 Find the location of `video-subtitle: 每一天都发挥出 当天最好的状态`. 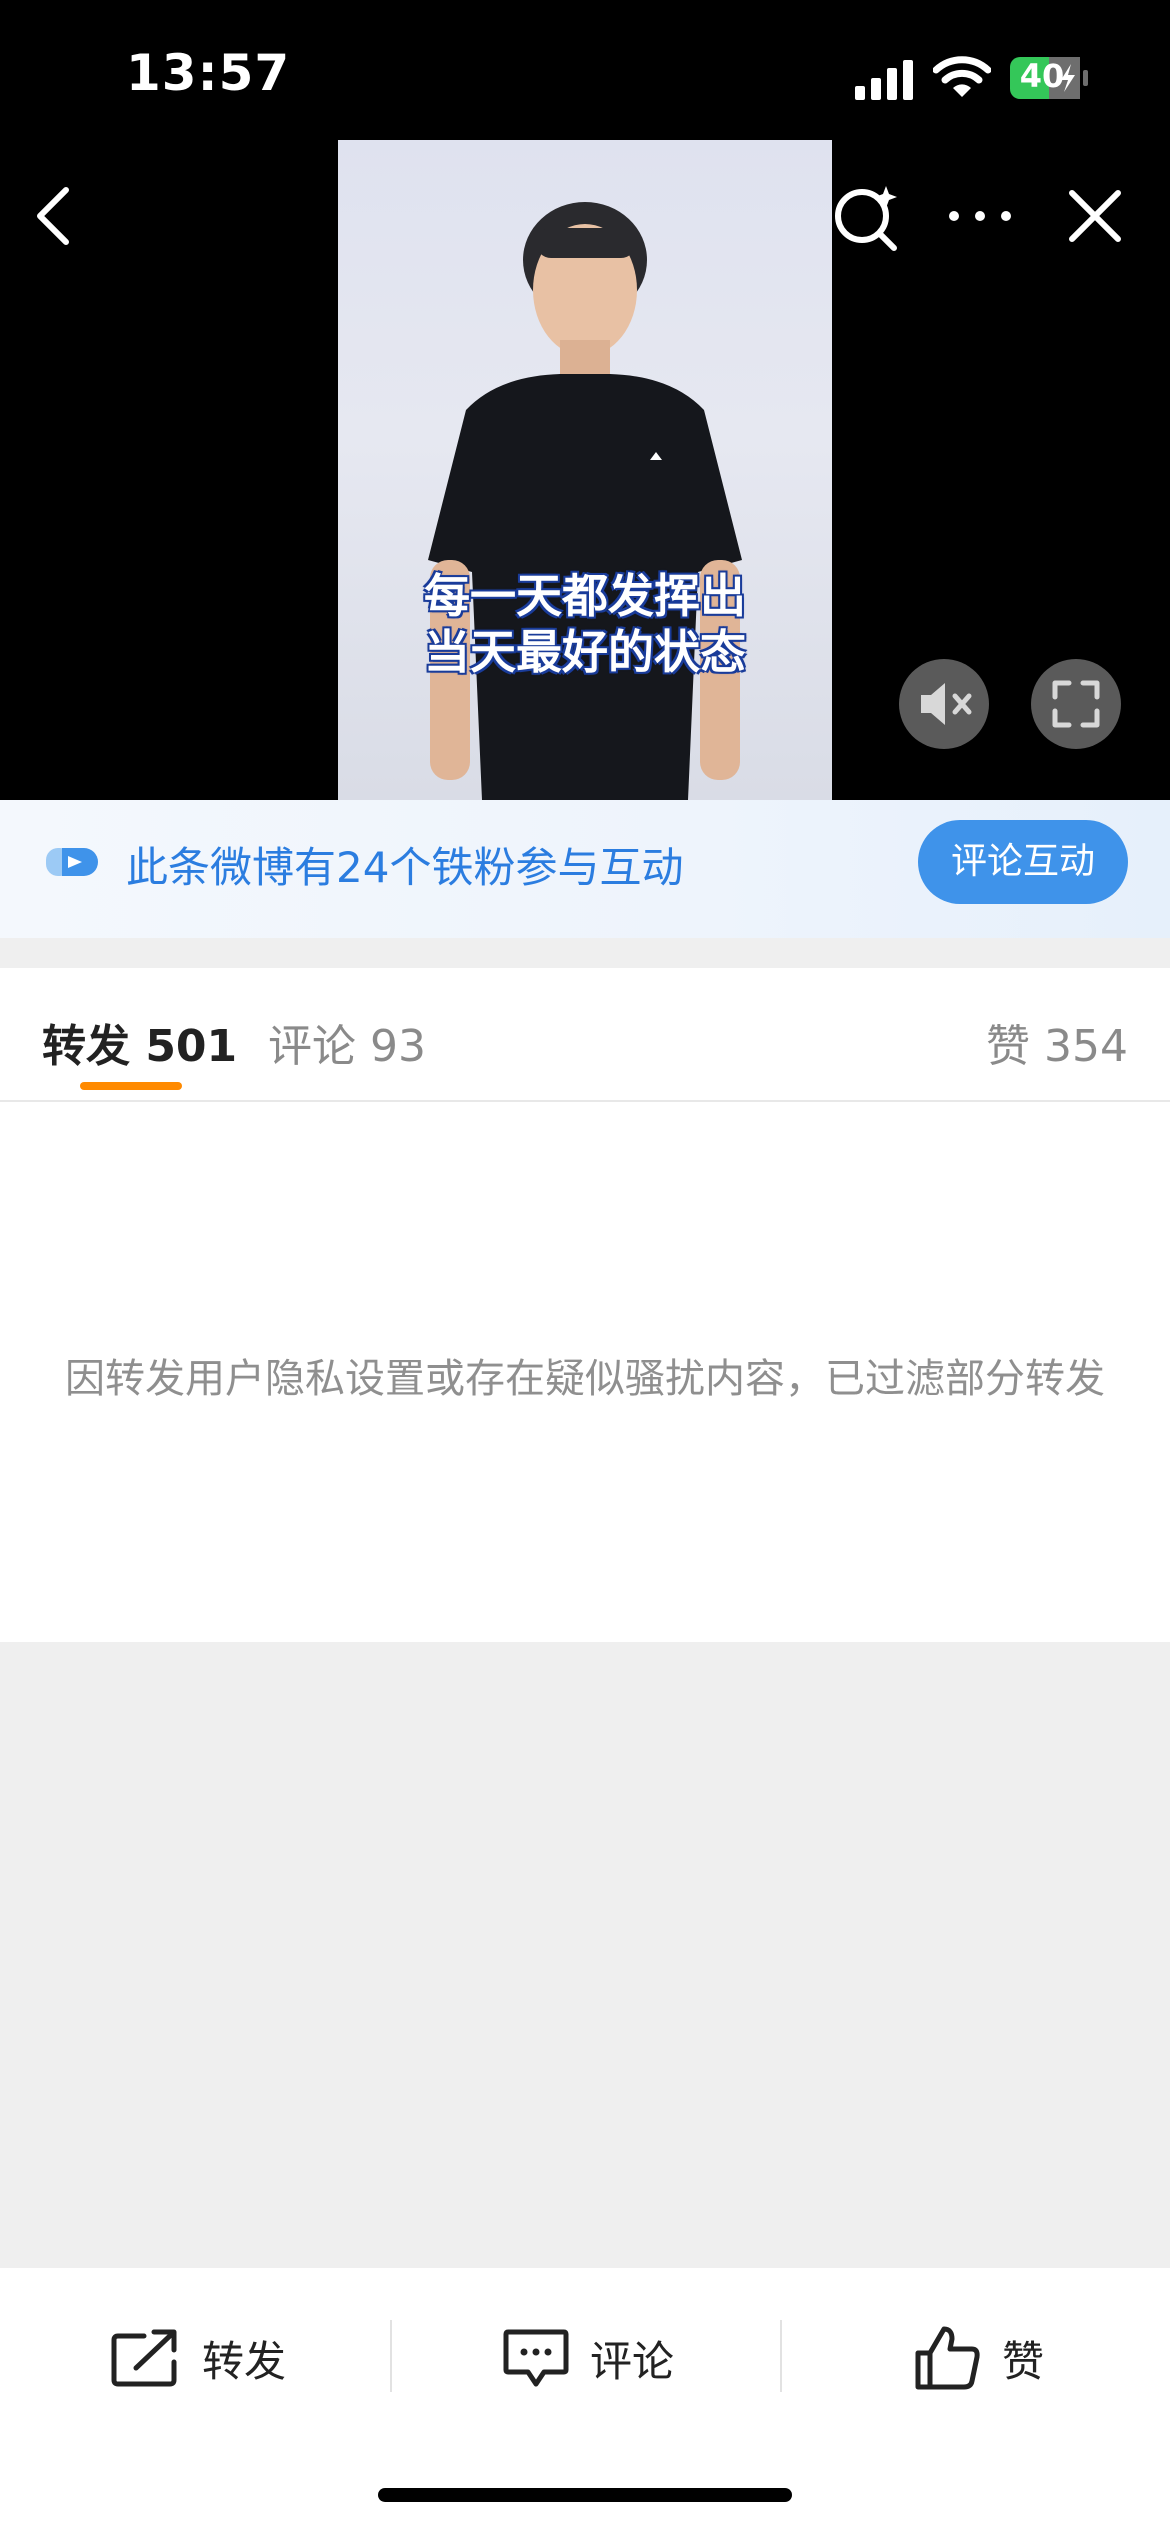

video-subtitle: 每一天都发挥出 当天最好的状态 is located at coordinates (585, 624).